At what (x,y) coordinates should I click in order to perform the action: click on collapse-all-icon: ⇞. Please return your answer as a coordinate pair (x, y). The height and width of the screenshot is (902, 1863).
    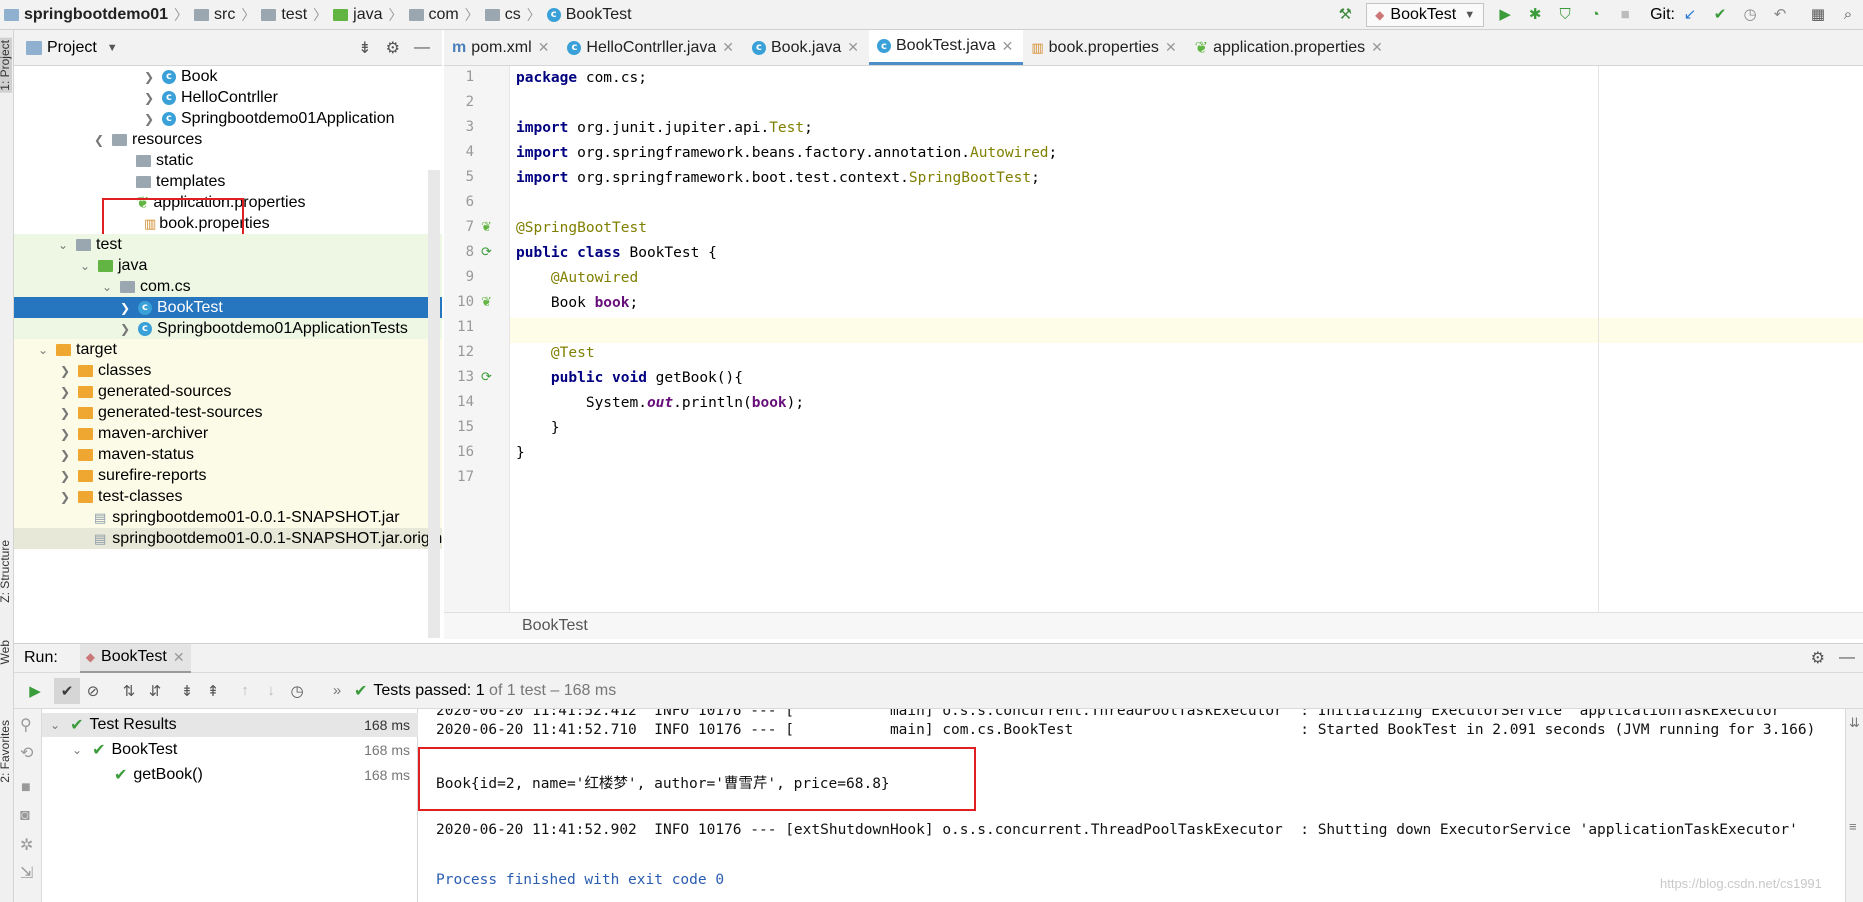
    Looking at the image, I should click on (213, 691).